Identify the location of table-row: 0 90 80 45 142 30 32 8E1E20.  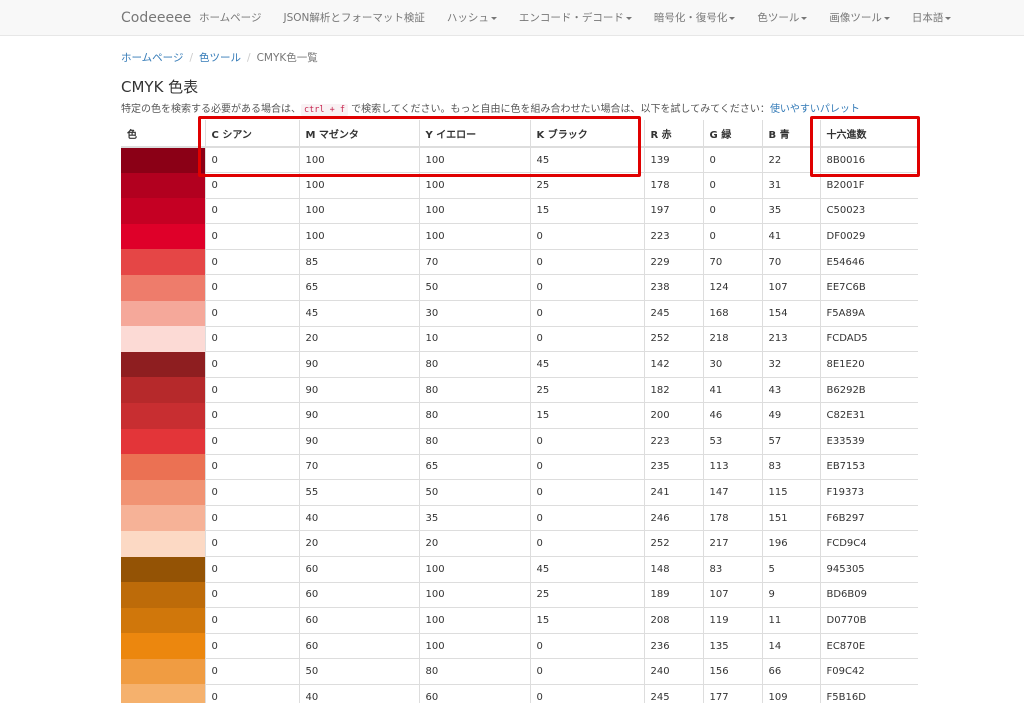
(519, 364).